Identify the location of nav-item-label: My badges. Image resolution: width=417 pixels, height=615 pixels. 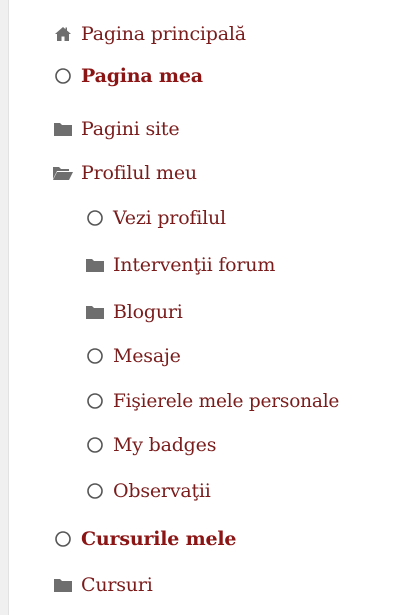
(165, 445).